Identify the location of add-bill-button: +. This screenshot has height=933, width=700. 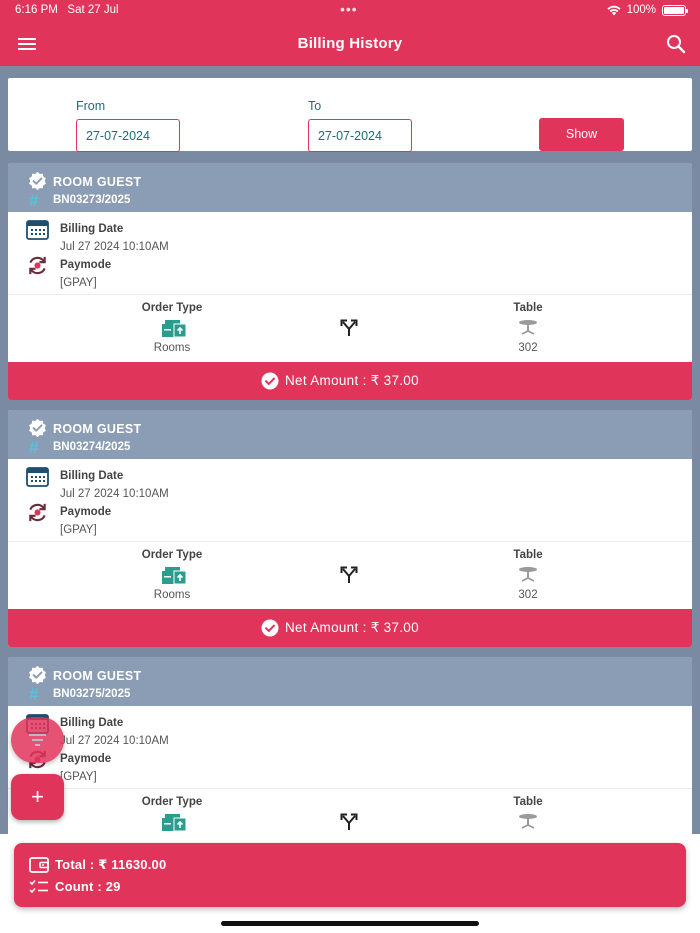
(37, 797).